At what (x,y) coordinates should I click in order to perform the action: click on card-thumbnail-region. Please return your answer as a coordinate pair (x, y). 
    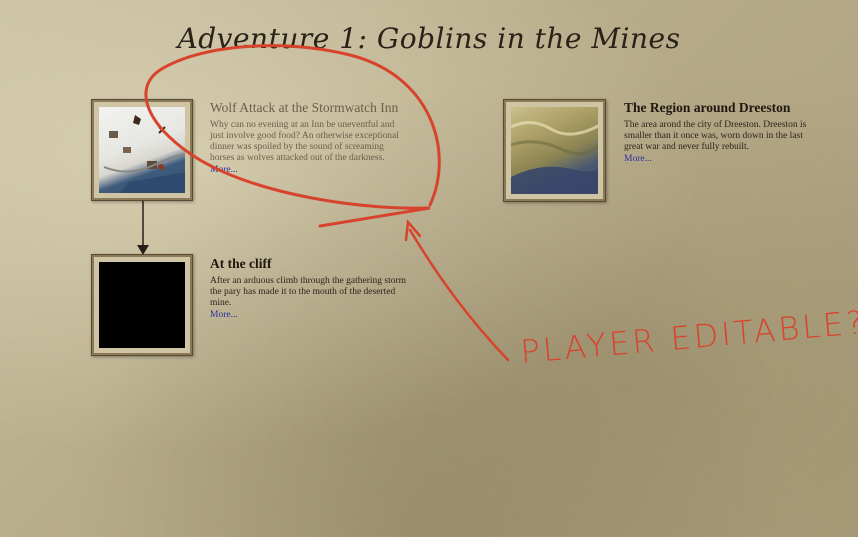
    Looking at the image, I should click on (554, 150).